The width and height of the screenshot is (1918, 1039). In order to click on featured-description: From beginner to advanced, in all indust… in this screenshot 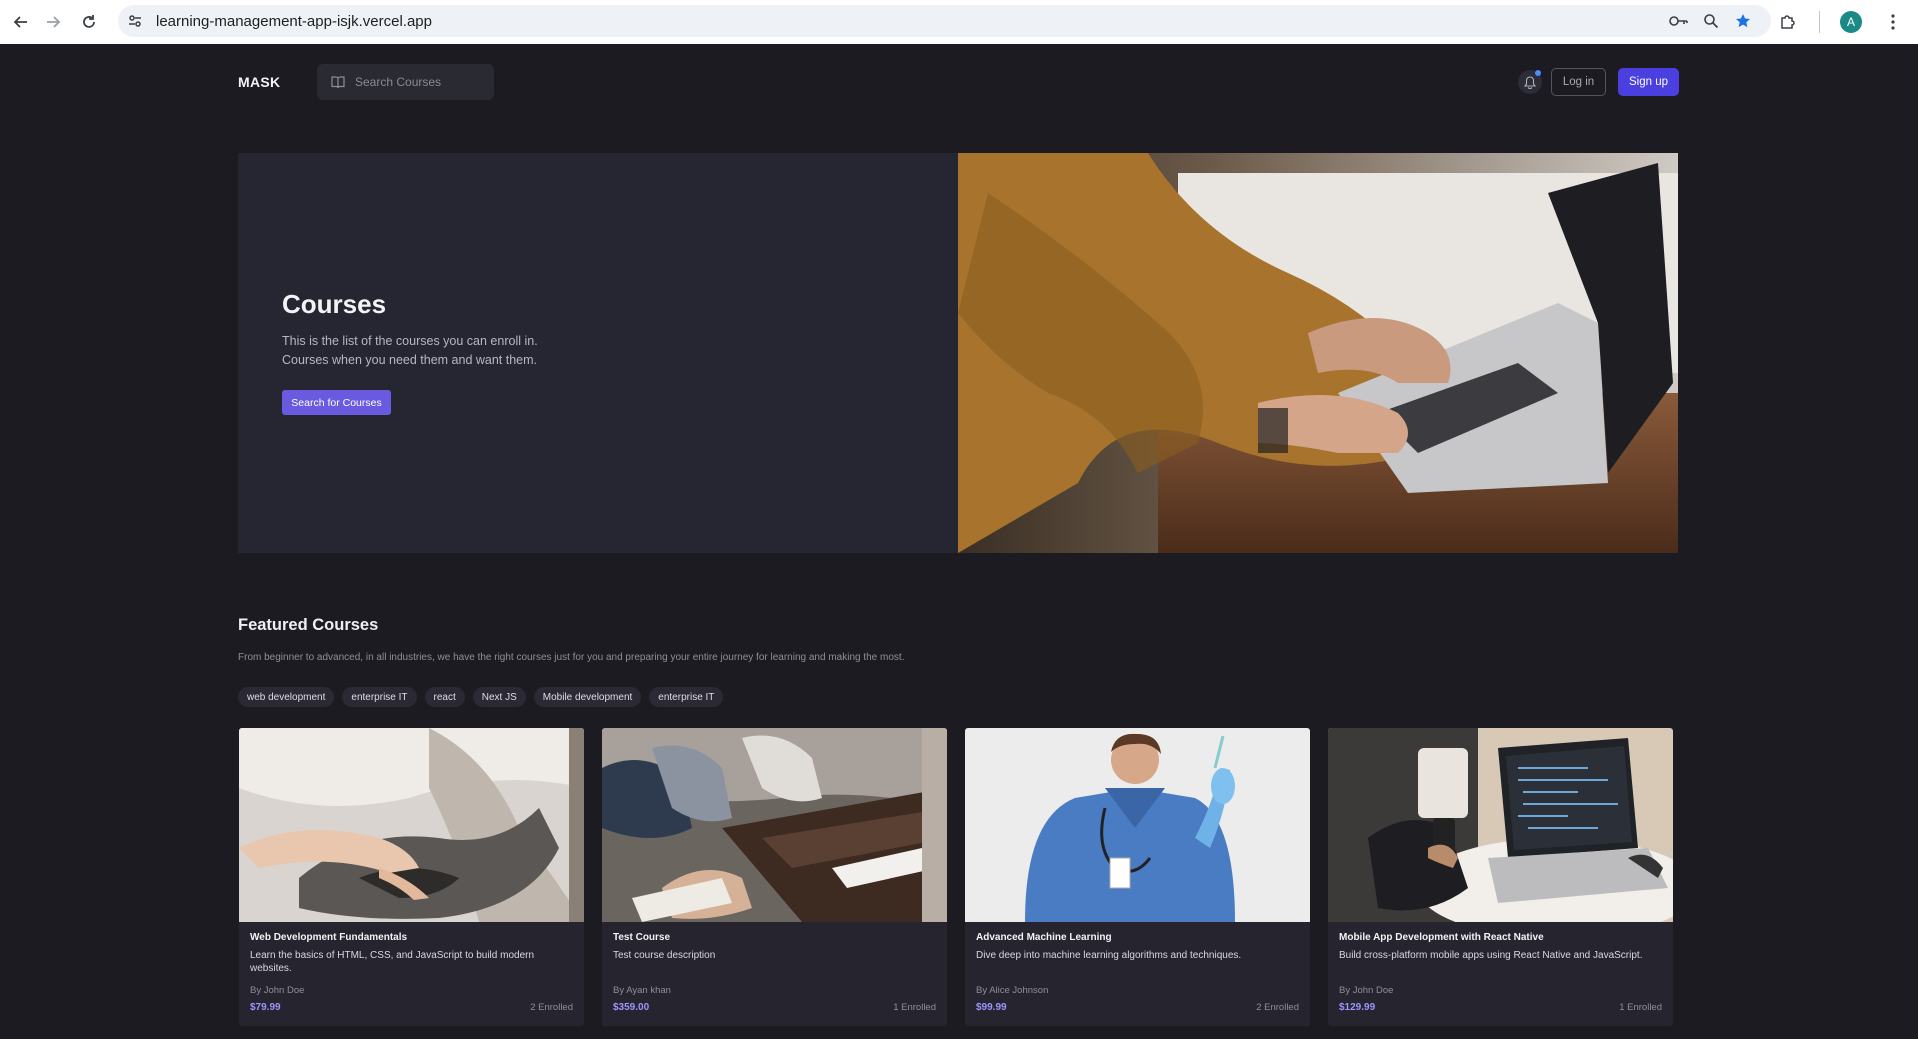, I will do `click(571, 657)`.